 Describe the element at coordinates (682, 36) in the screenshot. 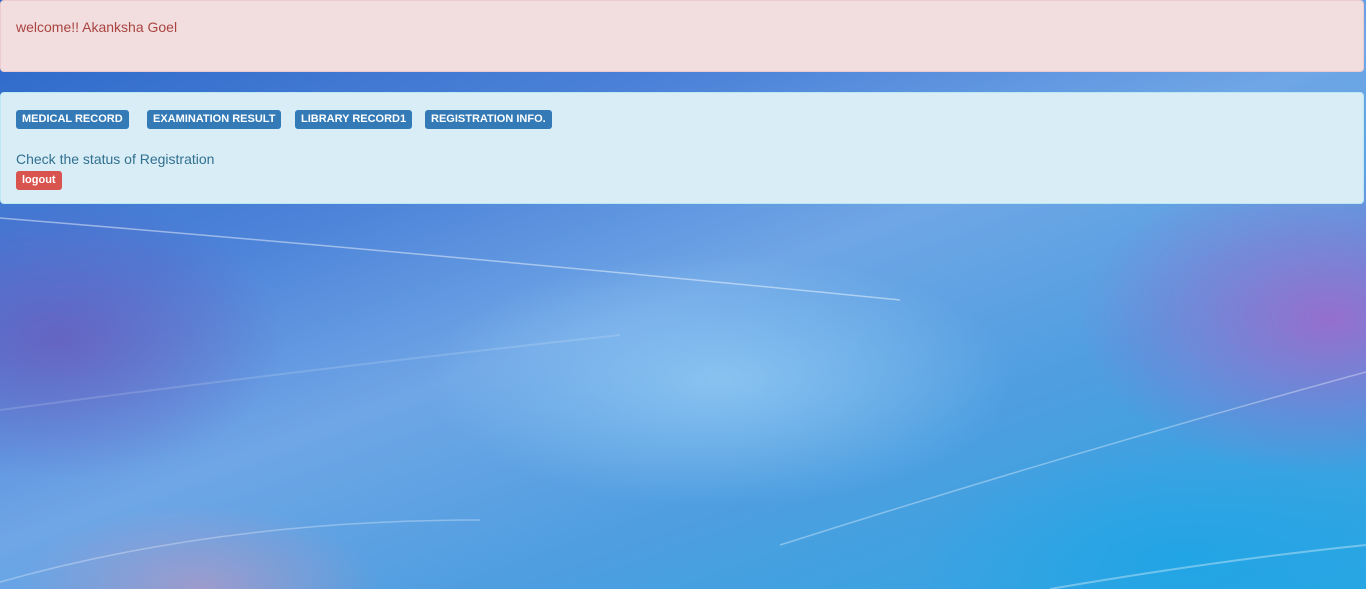

I see `welcome-alert: welcome!! Akanksha Goel` at that location.